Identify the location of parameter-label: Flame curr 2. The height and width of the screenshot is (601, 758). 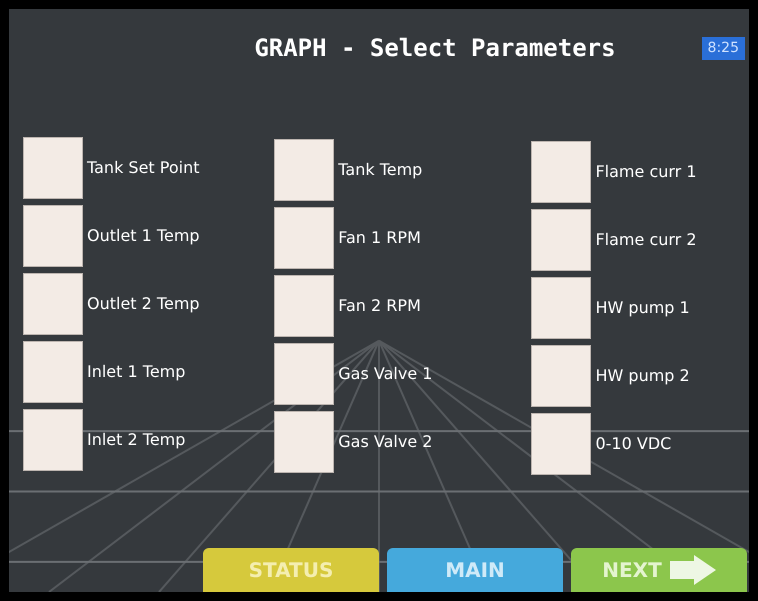
(646, 240).